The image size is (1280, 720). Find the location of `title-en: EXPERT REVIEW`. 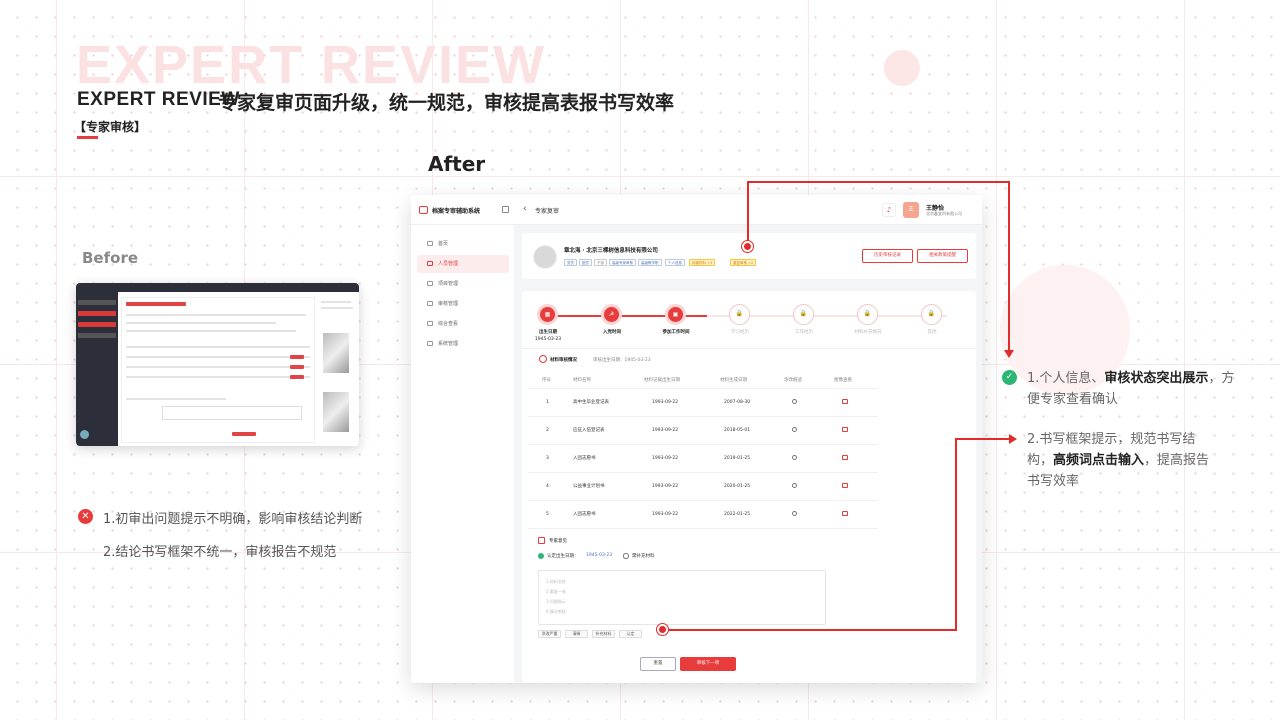

title-en: EXPERT REVIEW is located at coordinates (158, 99).